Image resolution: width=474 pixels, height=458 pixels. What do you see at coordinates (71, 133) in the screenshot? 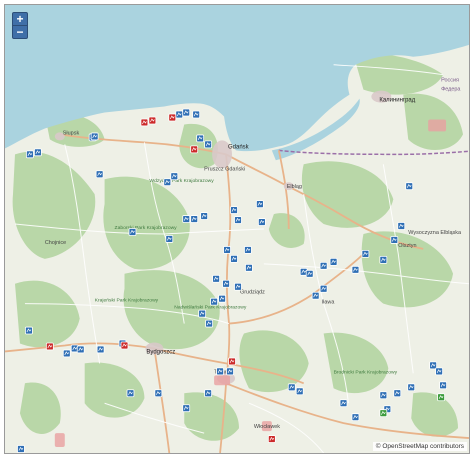
I see `label-slupsk: Słupsk` at bounding box center [71, 133].